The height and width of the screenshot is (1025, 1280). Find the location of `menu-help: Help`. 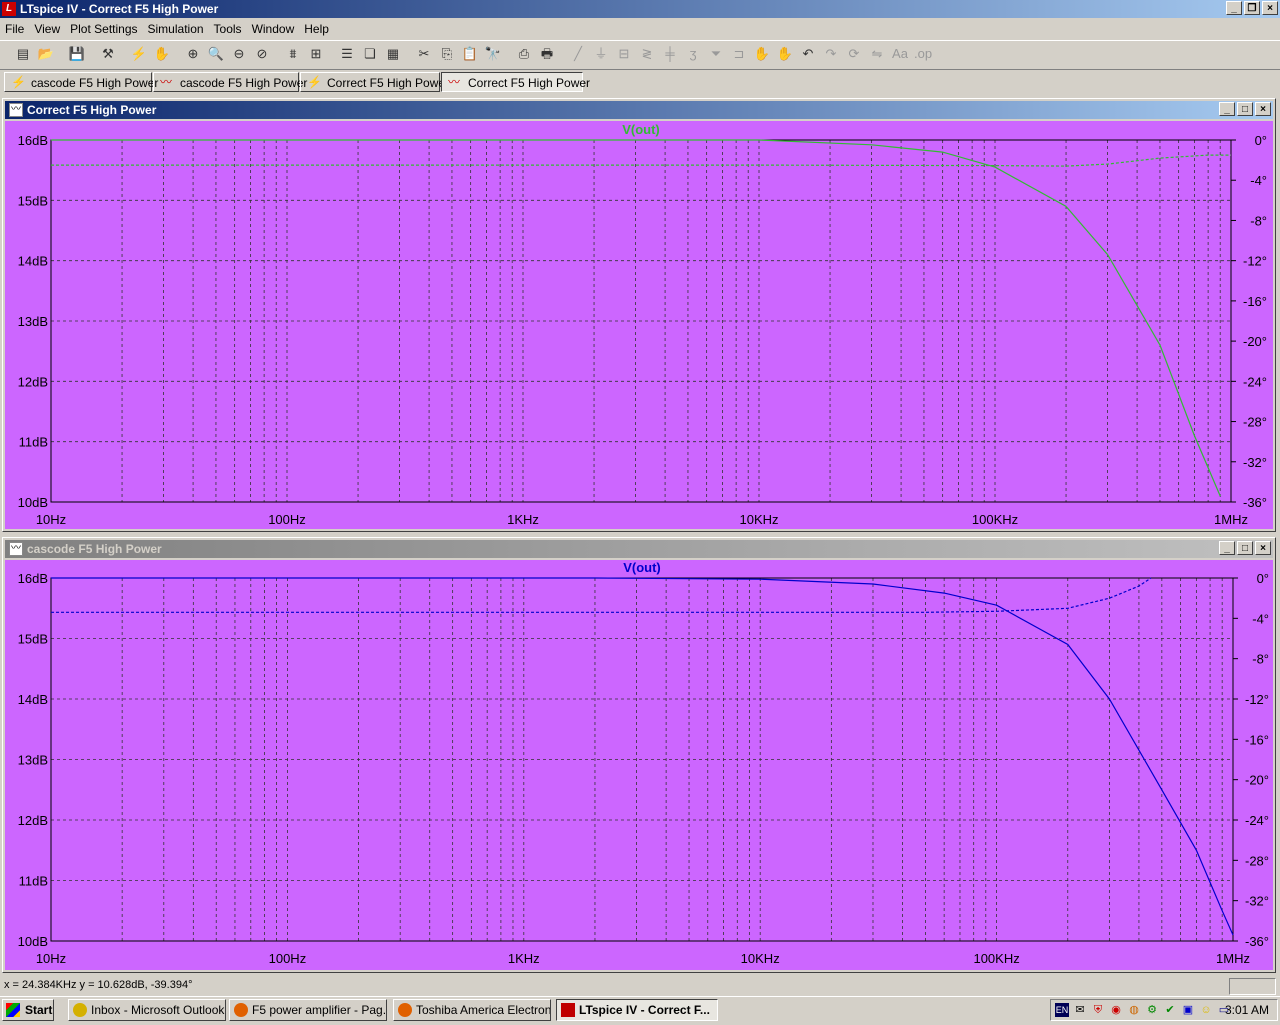

menu-help: Help is located at coordinates (316, 29).